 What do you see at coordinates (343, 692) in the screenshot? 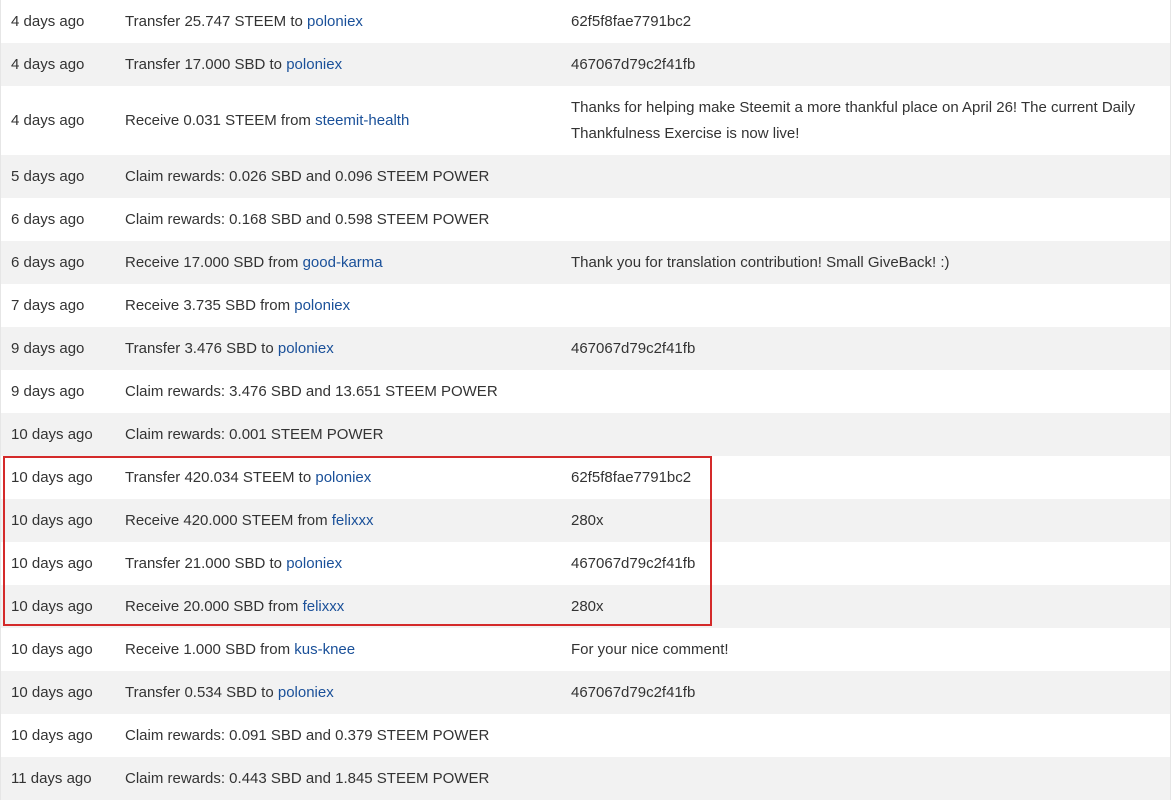
I see `row-description: Transfer 0.534 SBD to poloniex` at bounding box center [343, 692].